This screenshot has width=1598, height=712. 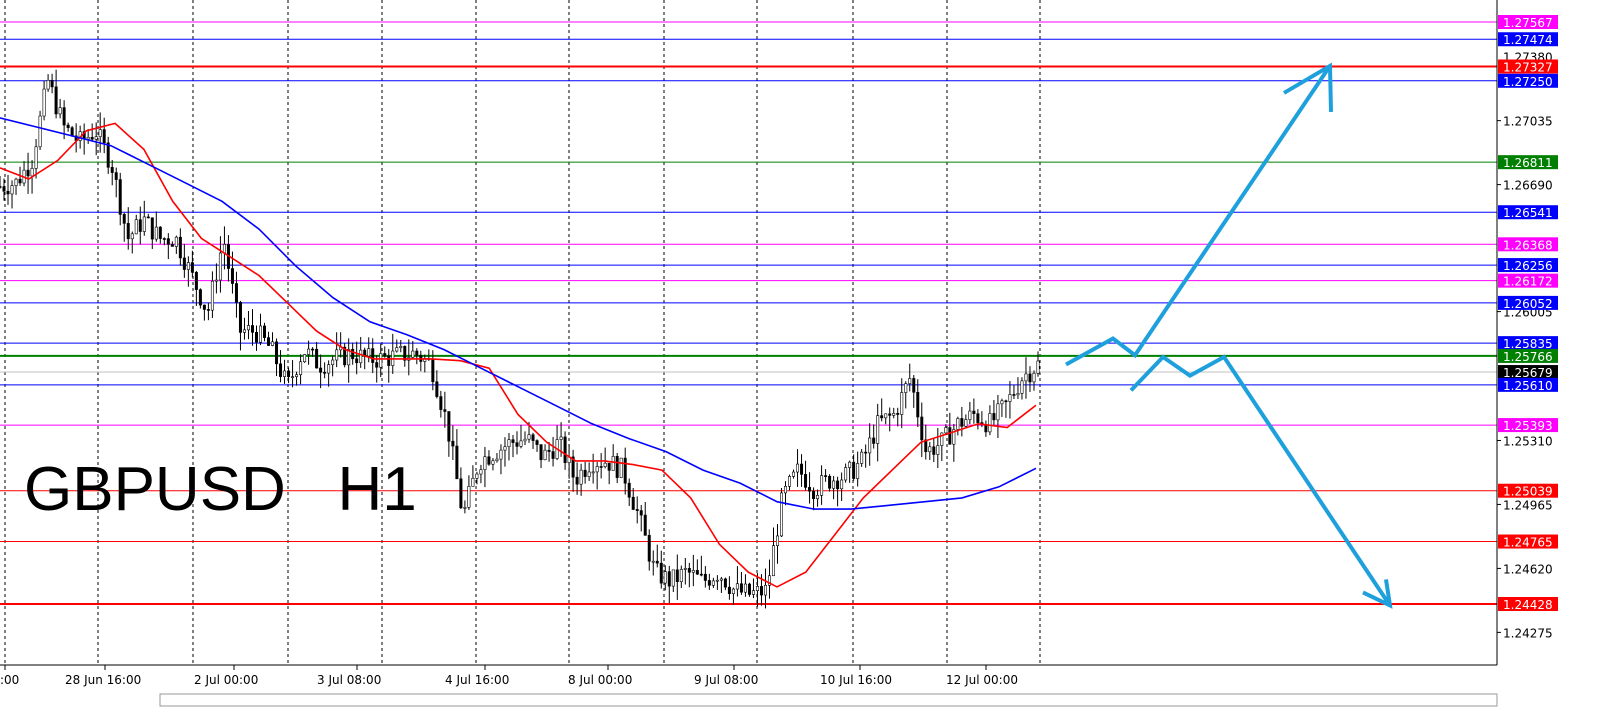 I want to click on time-axis-label: 28 Jun 16:00, so click(x=103, y=680).